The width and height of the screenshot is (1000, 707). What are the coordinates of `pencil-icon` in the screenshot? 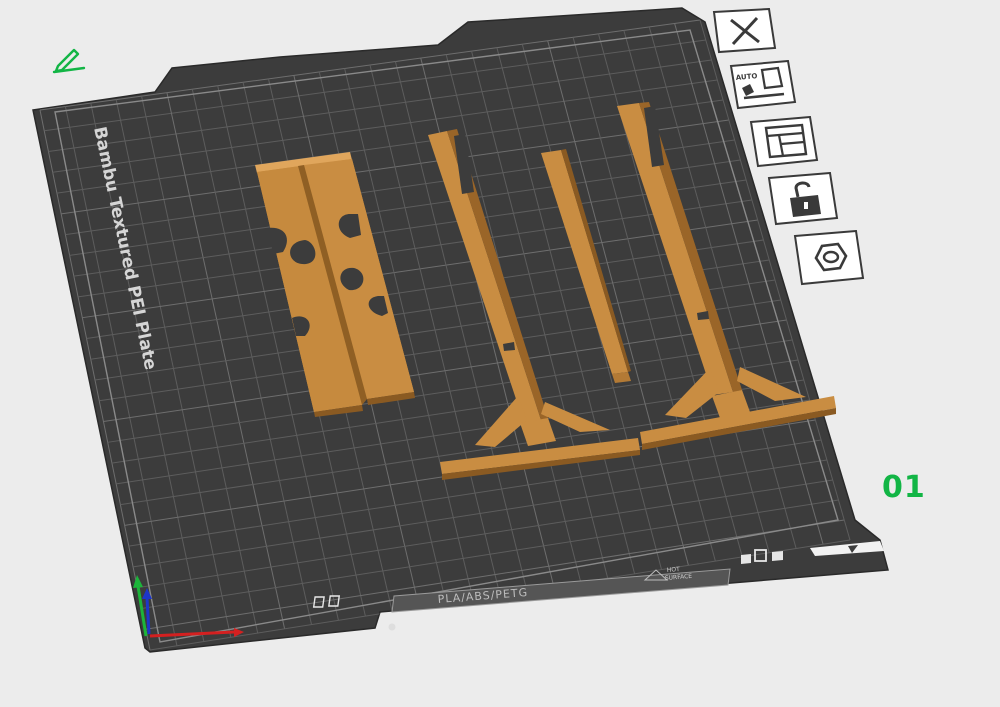 It's located at (69, 61).